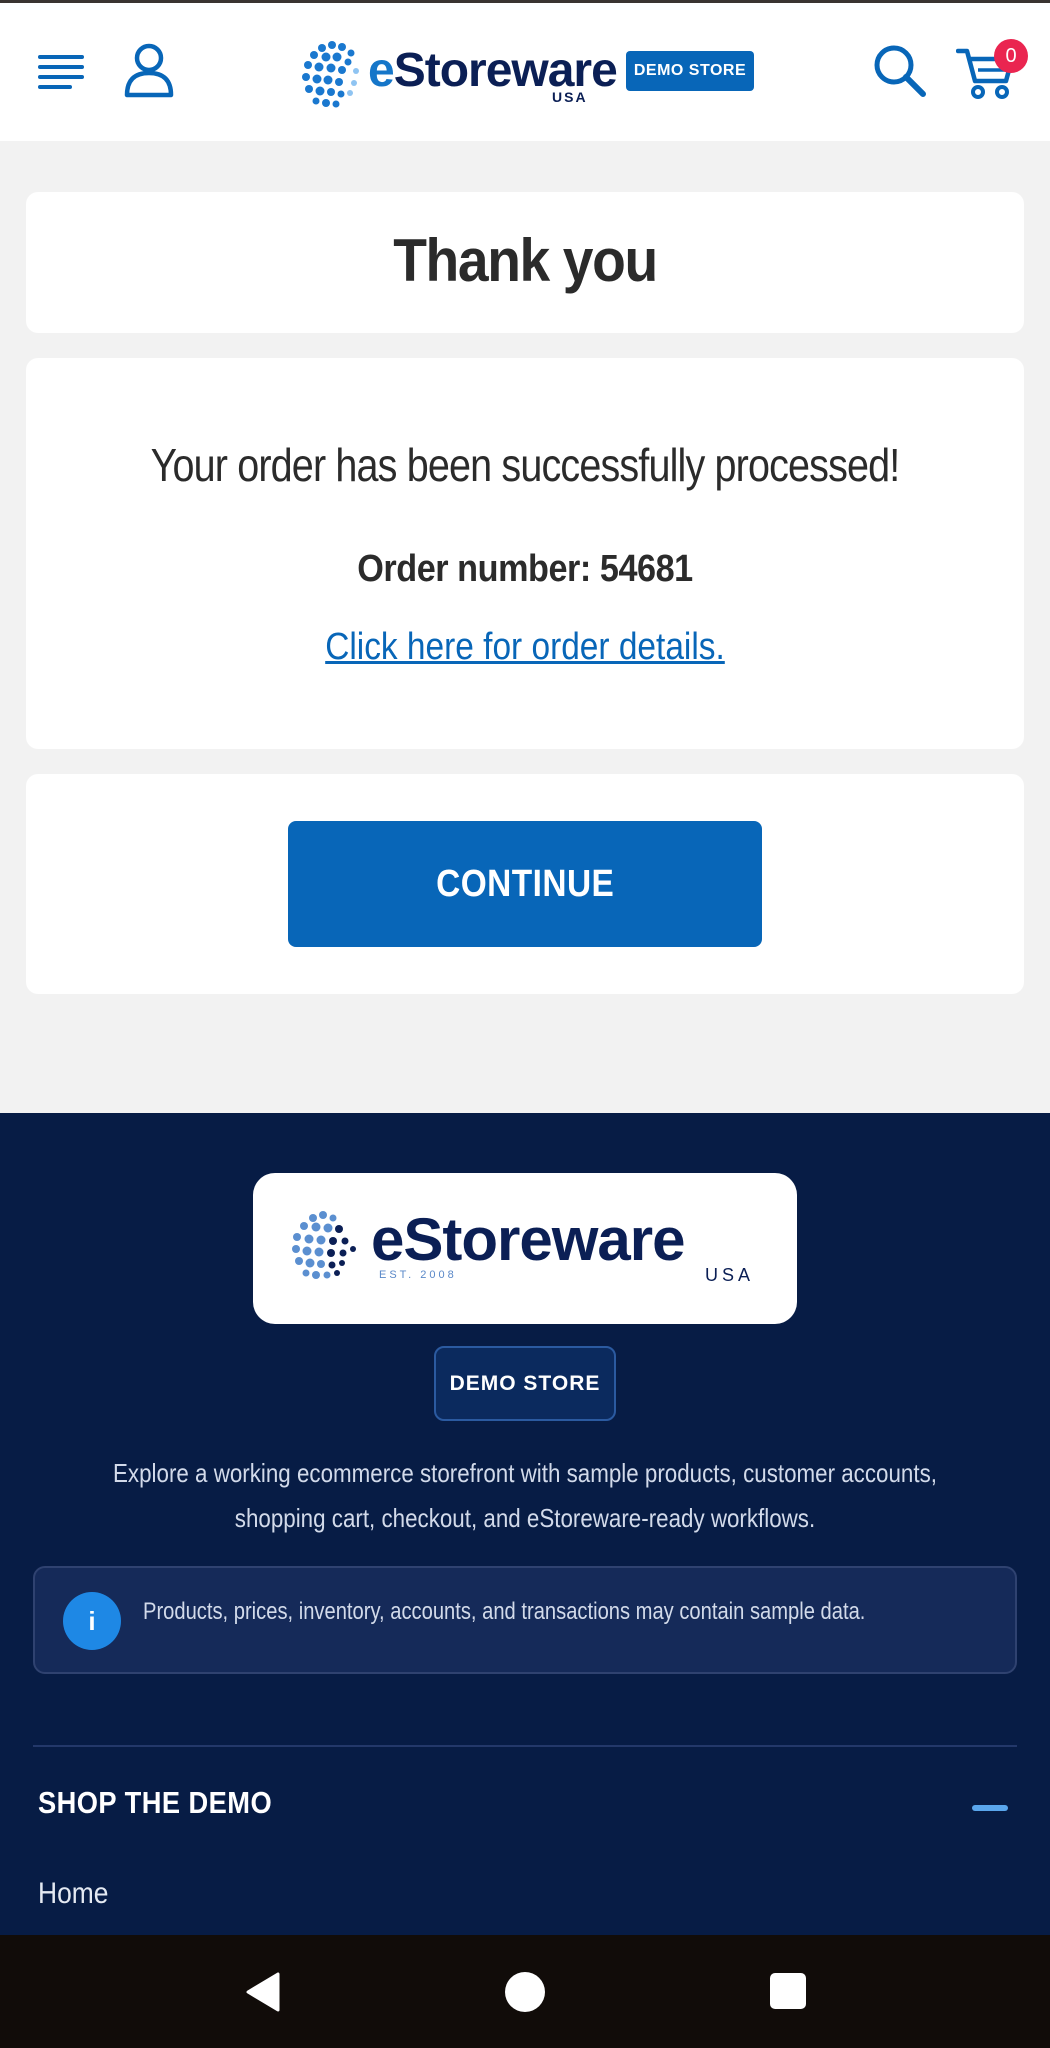 This screenshot has height=2048, width=1050. Describe the element at coordinates (1011, 56) in the screenshot. I see `cart-count-badge: 0` at that location.